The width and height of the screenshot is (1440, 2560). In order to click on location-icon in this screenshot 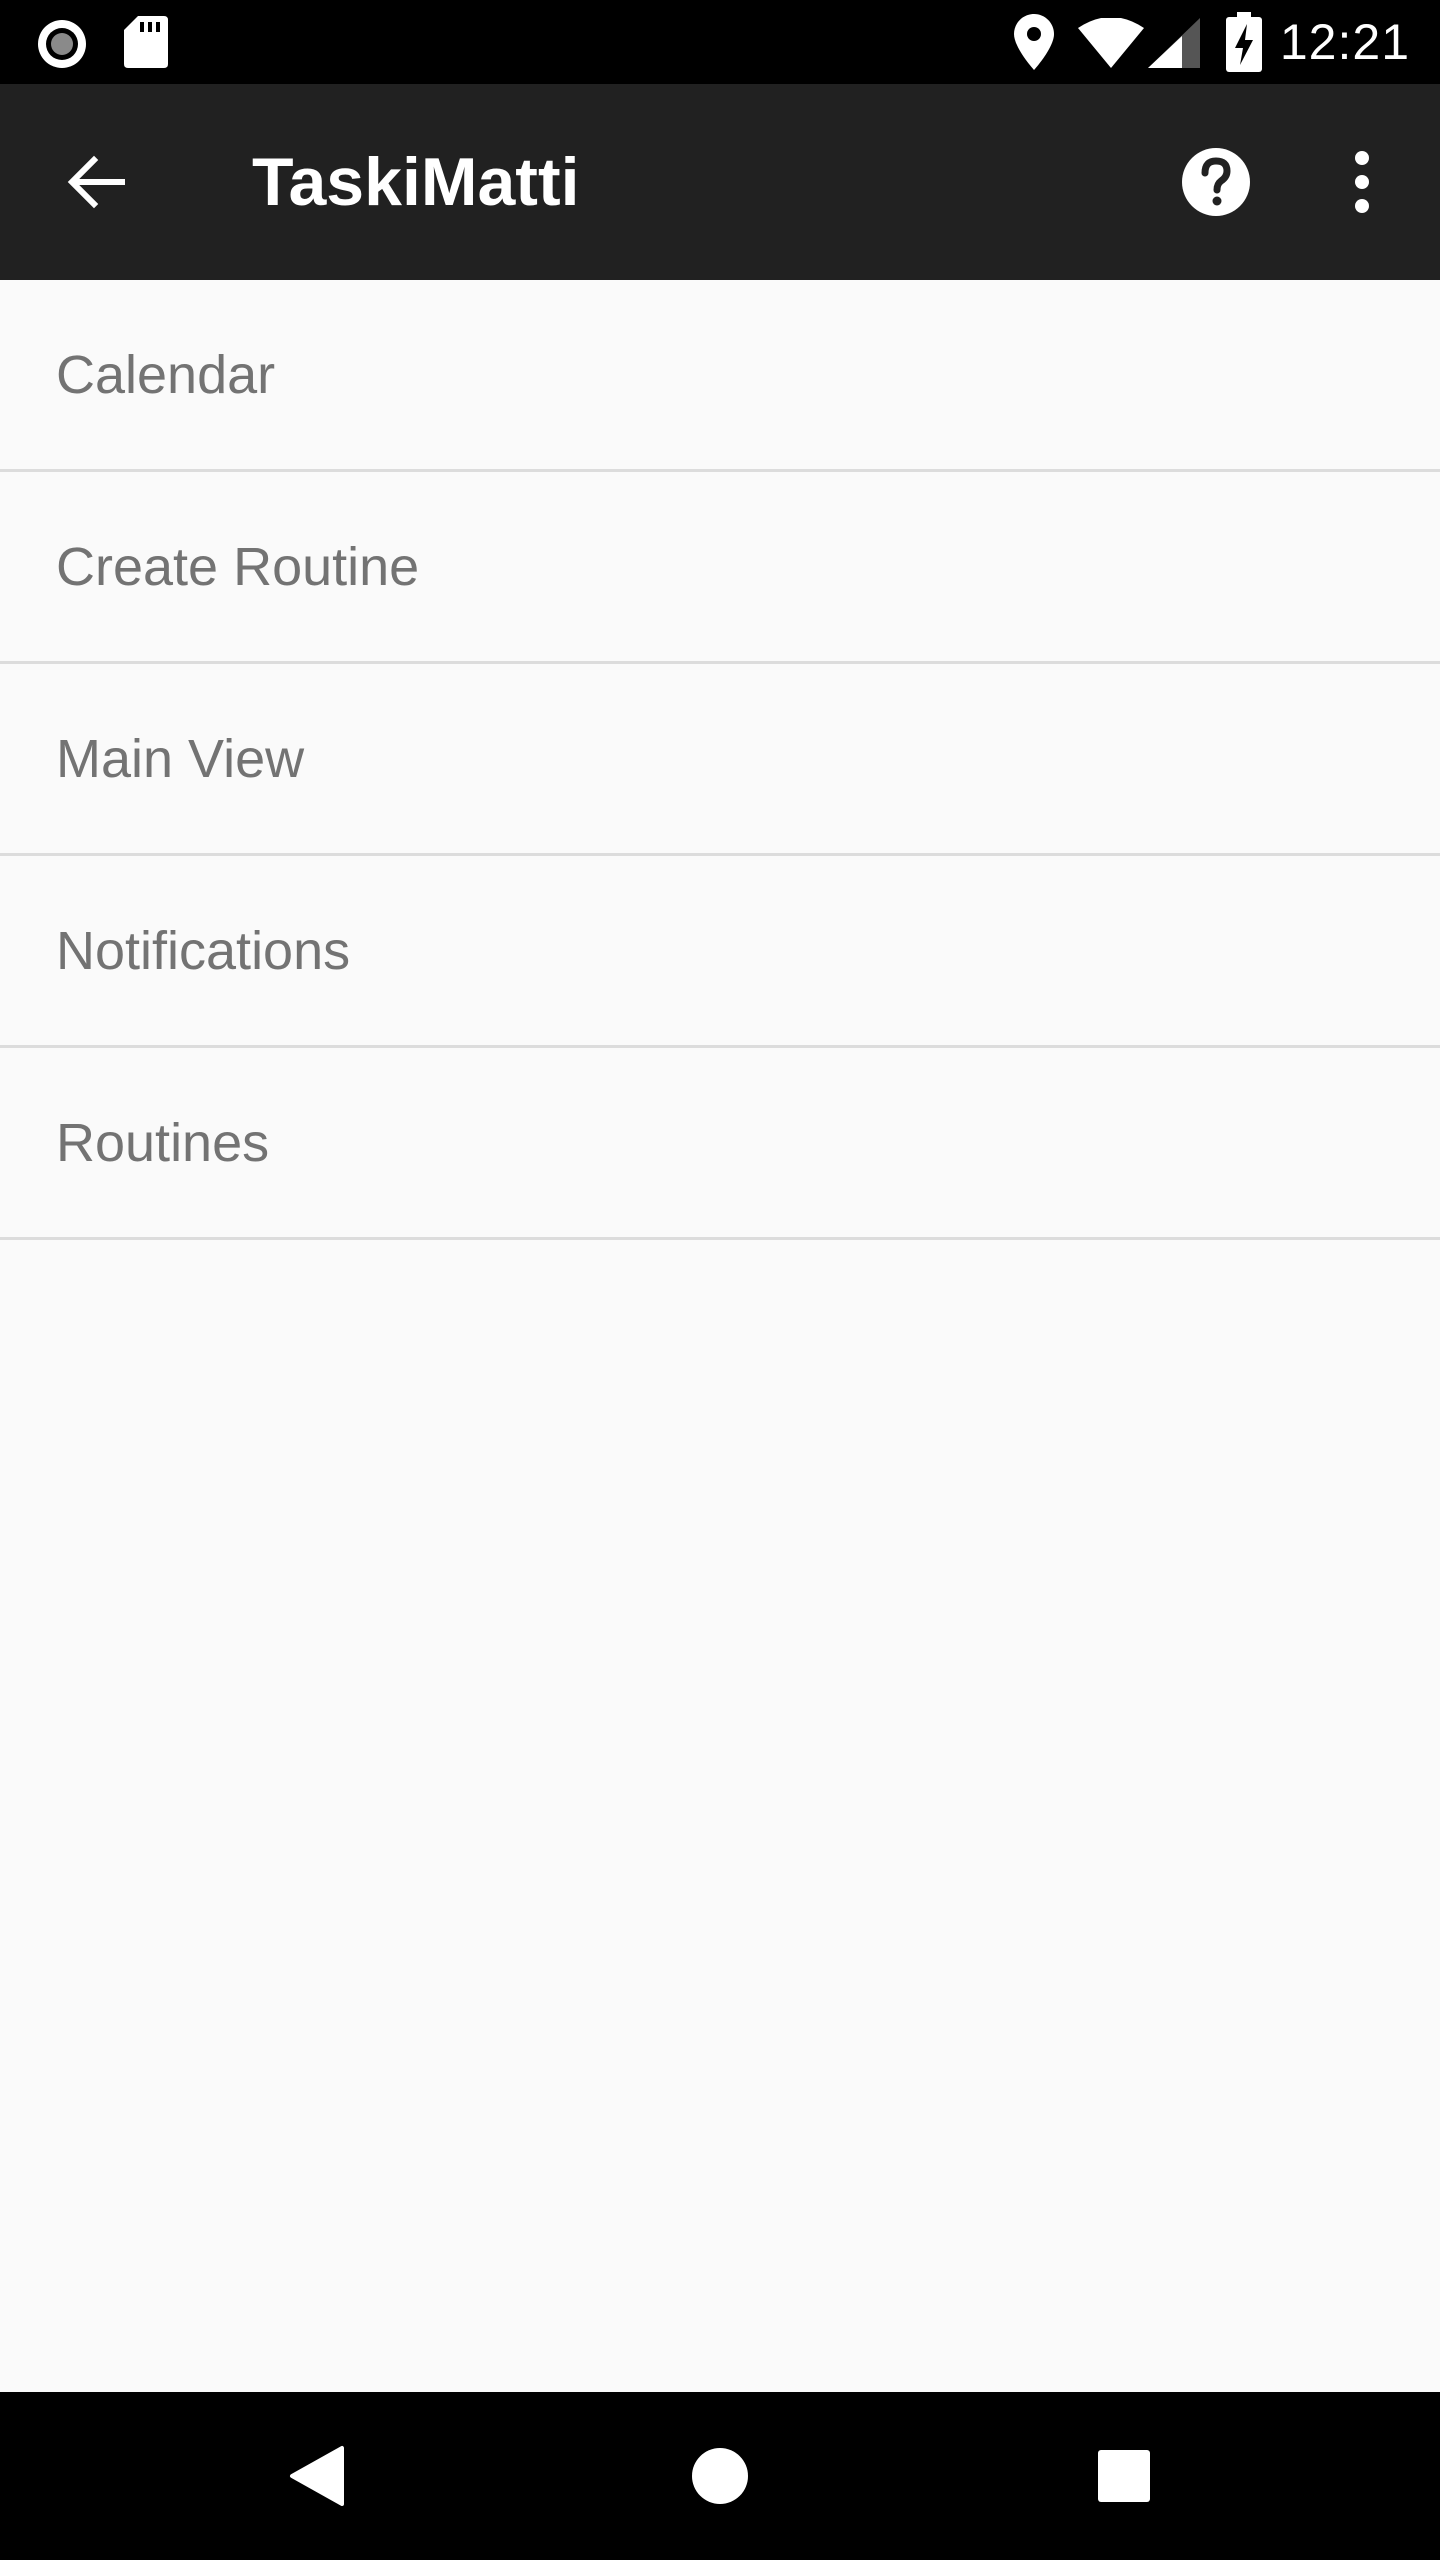, I will do `click(1034, 42)`.